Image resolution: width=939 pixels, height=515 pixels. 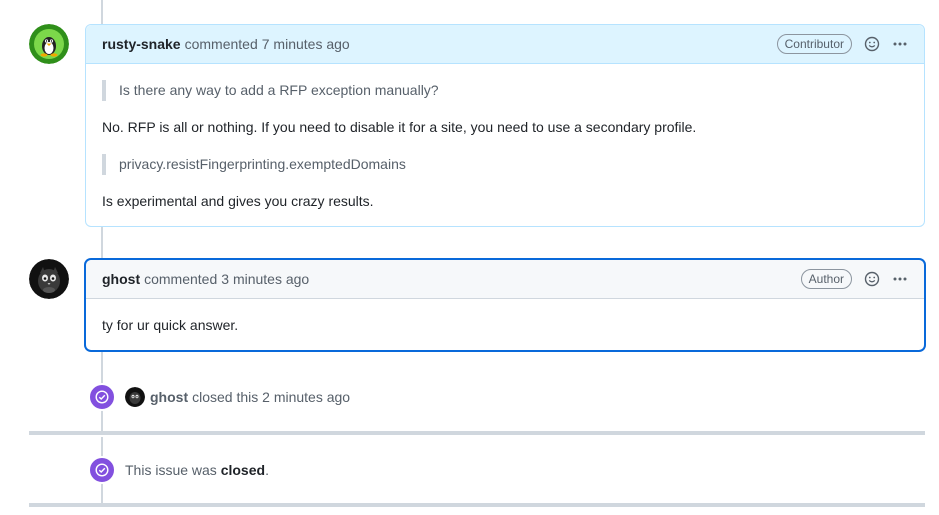 What do you see at coordinates (267, 470) in the screenshot?
I see `closed-notice-suffix: .` at bounding box center [267, 470].